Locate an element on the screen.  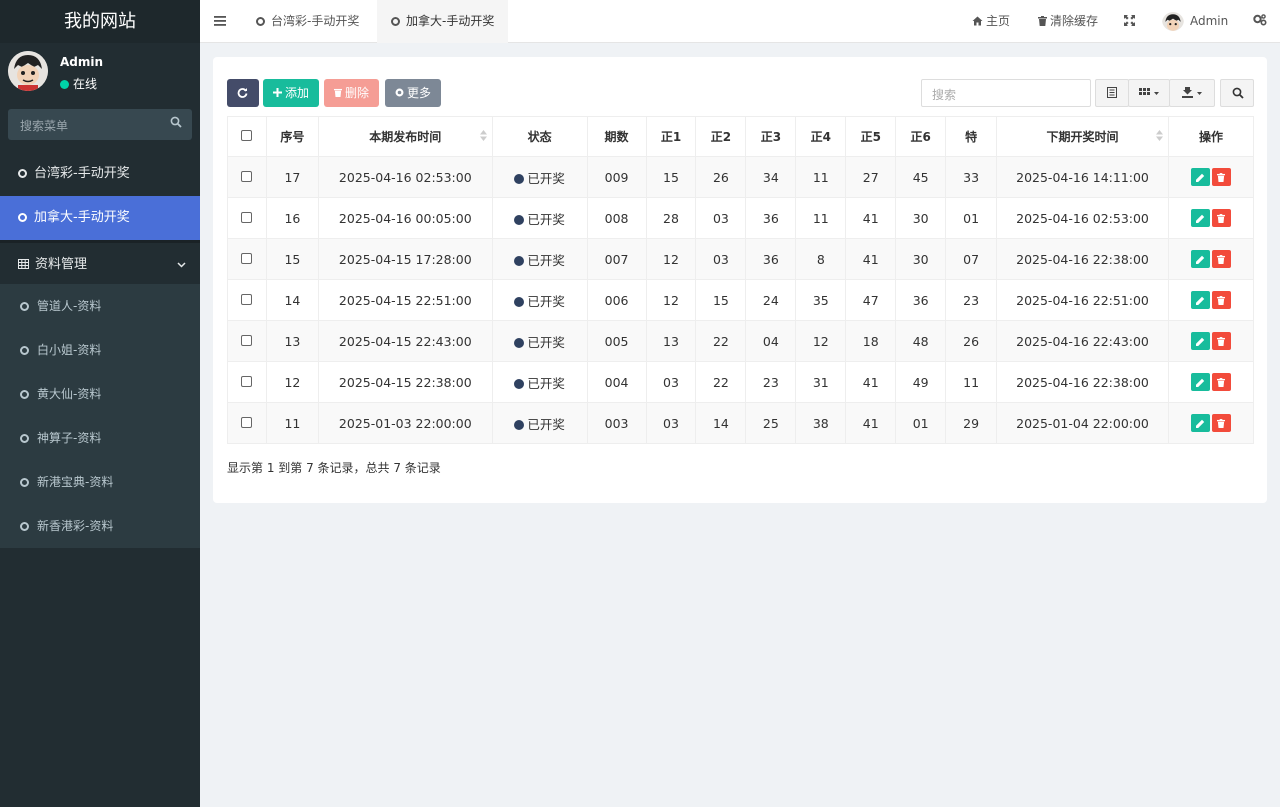
grid-icon is located at coordinates (23, 266).